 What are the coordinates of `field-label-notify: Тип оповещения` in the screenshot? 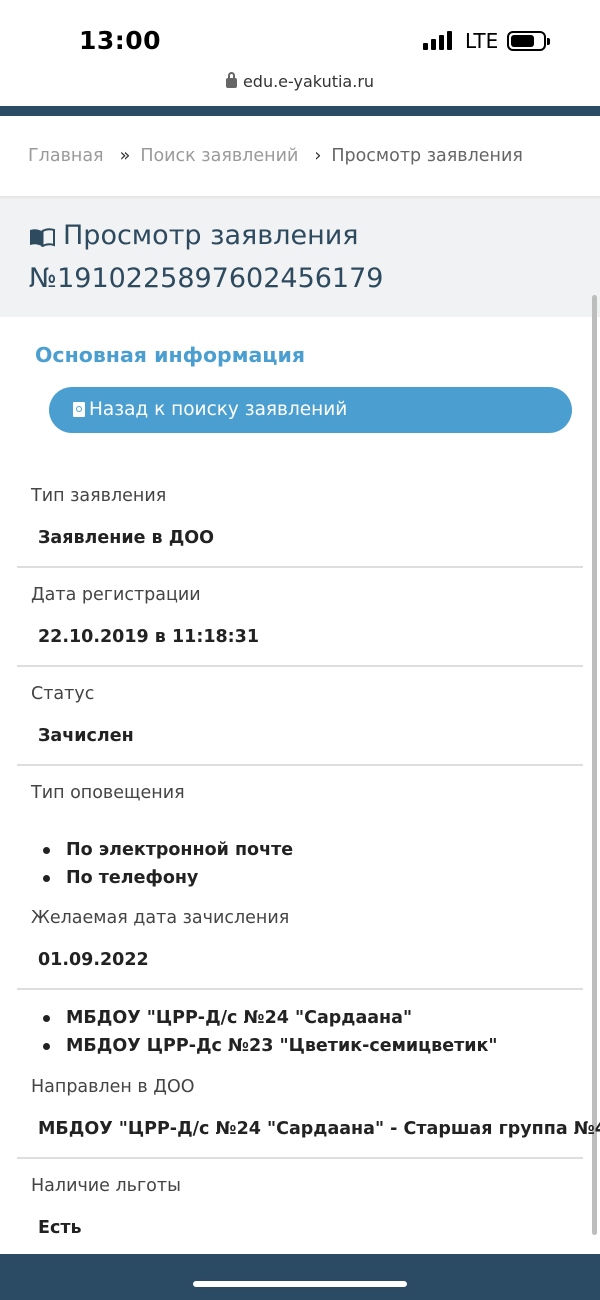 It's located at (108, 793).